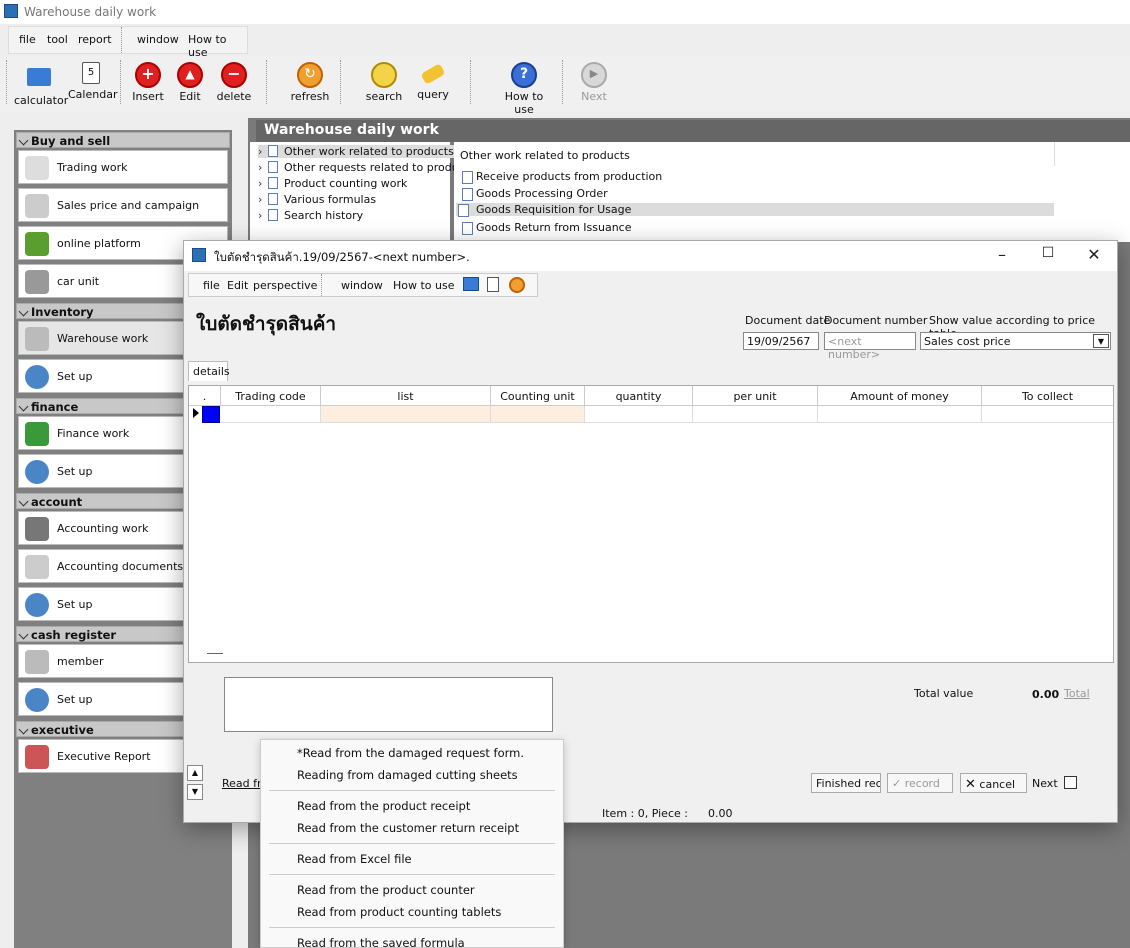 The height and width of the screenshot is (948, 1130). What do you see at coordinates (310, 96) in the screenshot?
I see `refresh-label: refresh` at bounding box center [310, 96].